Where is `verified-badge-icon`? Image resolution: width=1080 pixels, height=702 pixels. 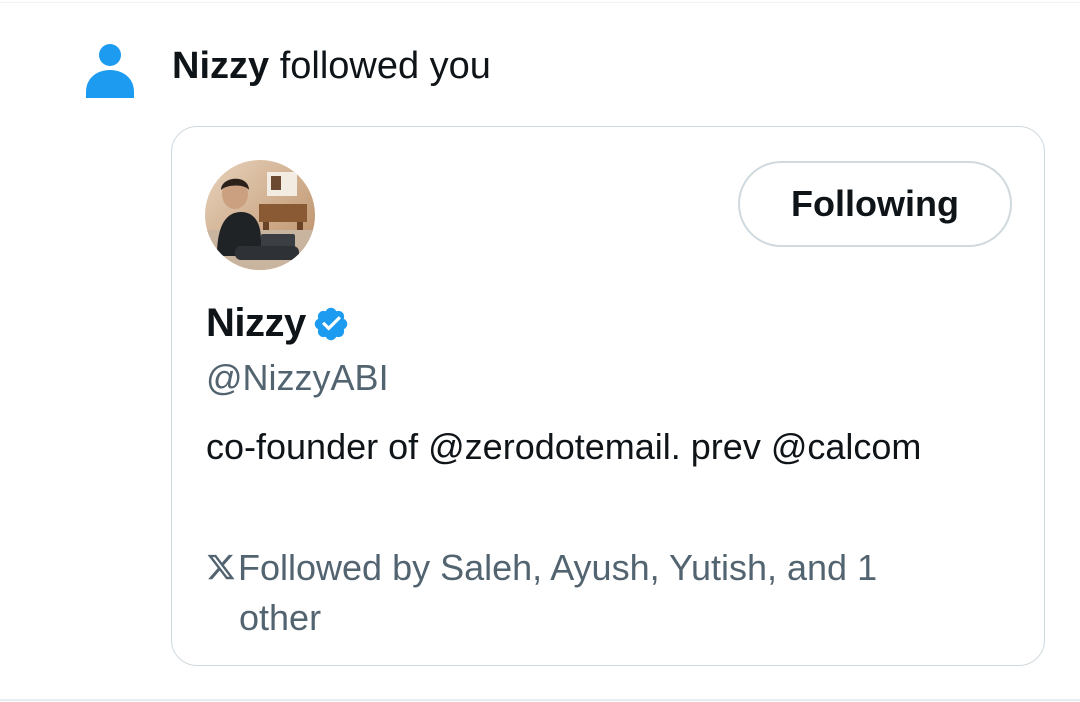 verified-badge-icon is located at coordinates (331, 324).